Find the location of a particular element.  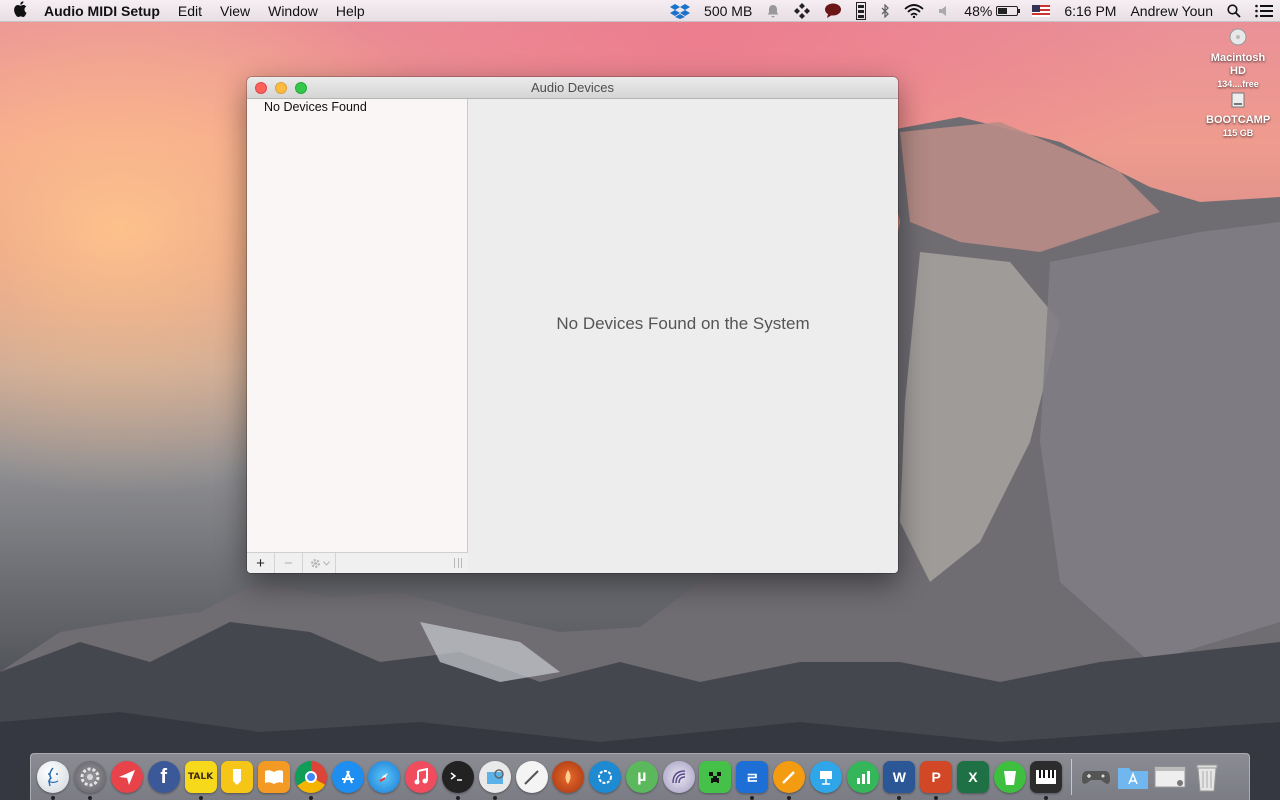

minecraft-icon is located at coordinates (715, 777).